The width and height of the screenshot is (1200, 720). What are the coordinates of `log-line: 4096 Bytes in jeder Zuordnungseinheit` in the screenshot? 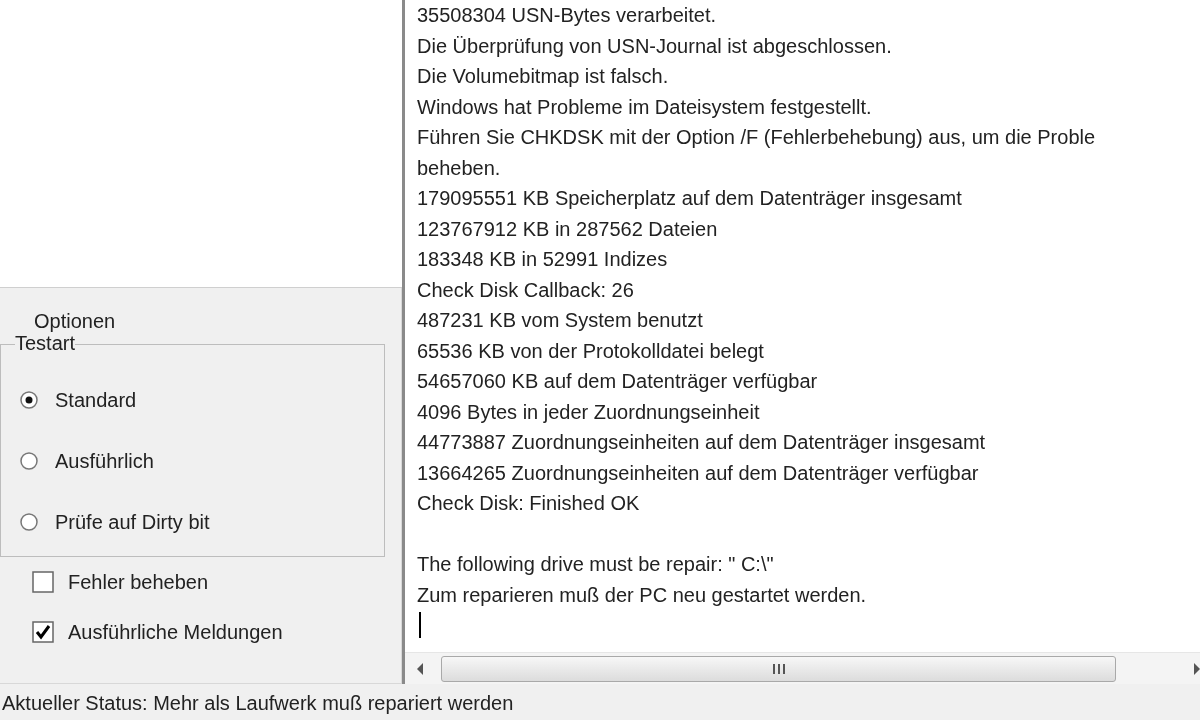 It's located at (589, 412).